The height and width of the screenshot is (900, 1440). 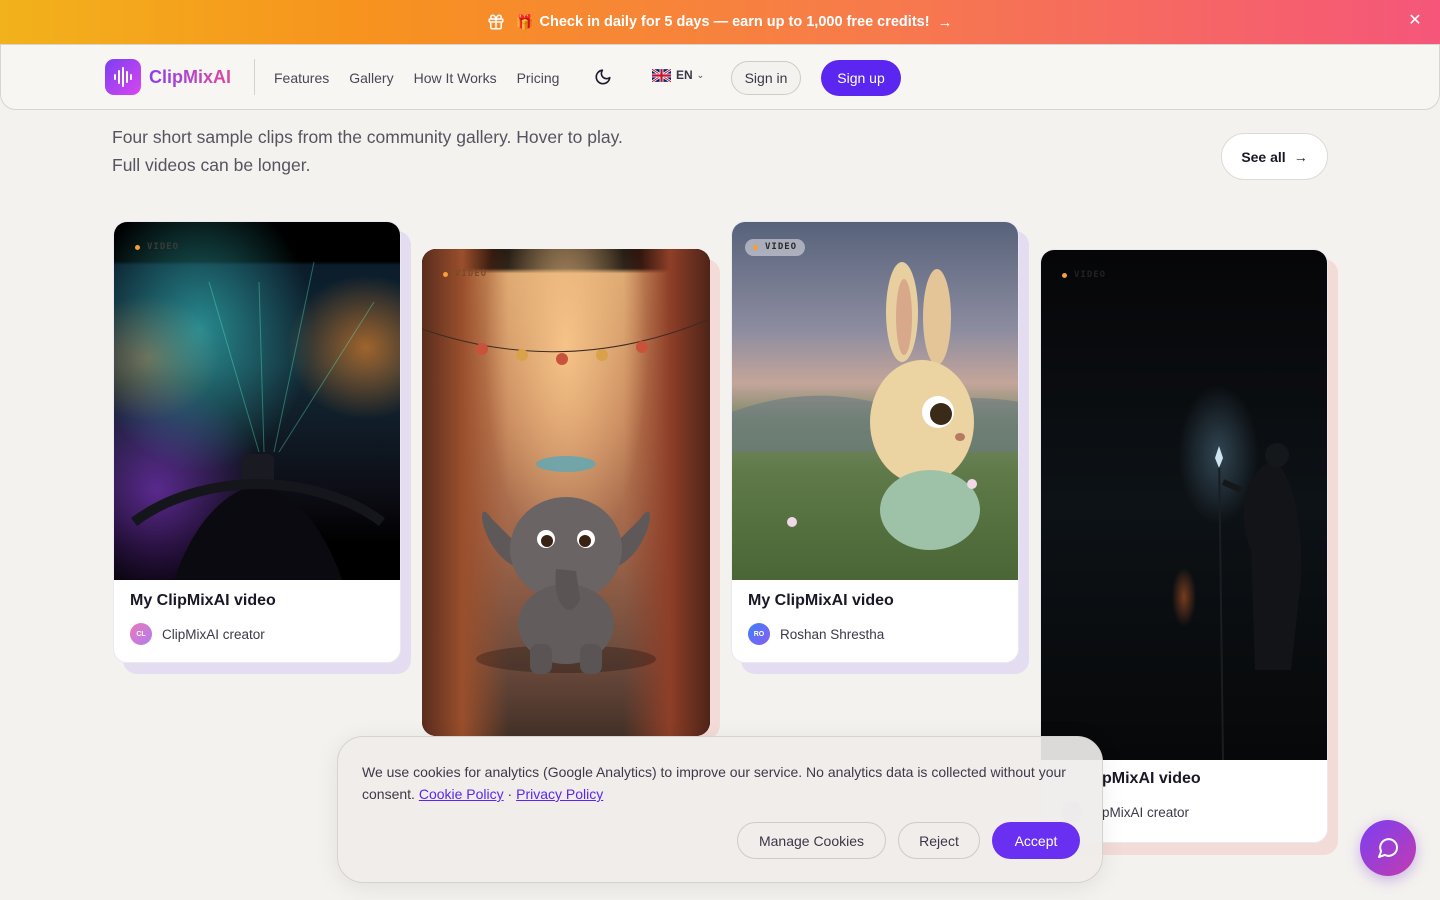 What do you see at coordinates (301, 78) in the screenshot?
I see `nav-link-features: Features` at bounding box center [301, 78].